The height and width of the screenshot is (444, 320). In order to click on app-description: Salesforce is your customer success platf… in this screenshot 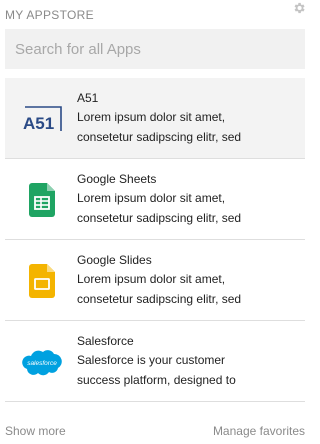, I will do `click(156, 370)`.